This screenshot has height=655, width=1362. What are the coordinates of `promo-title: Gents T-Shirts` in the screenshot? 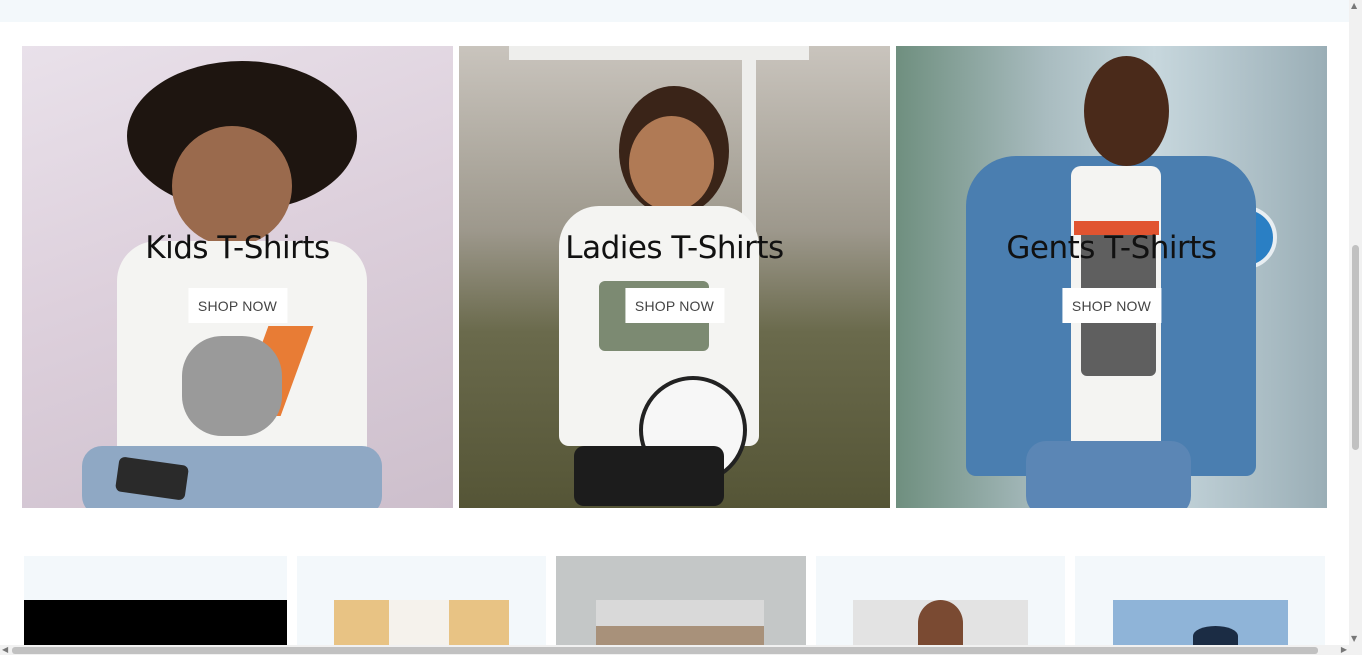 It's located at (1111, 248).